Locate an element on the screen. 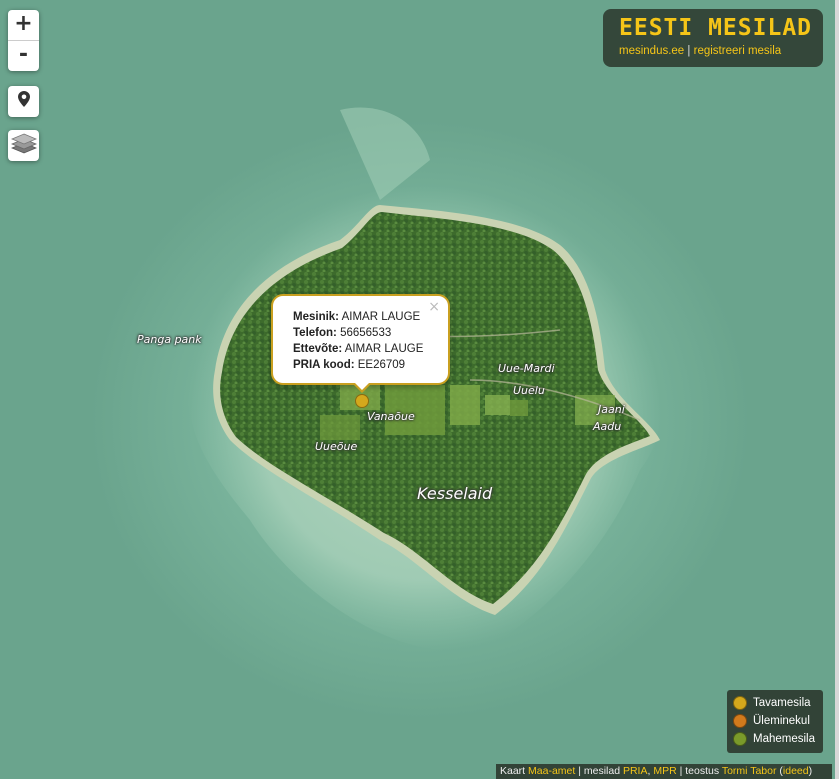 Image resolution: width=839 pixels, height=779 pixels. pria-link: PRIA is located at coordinates (635, 771).